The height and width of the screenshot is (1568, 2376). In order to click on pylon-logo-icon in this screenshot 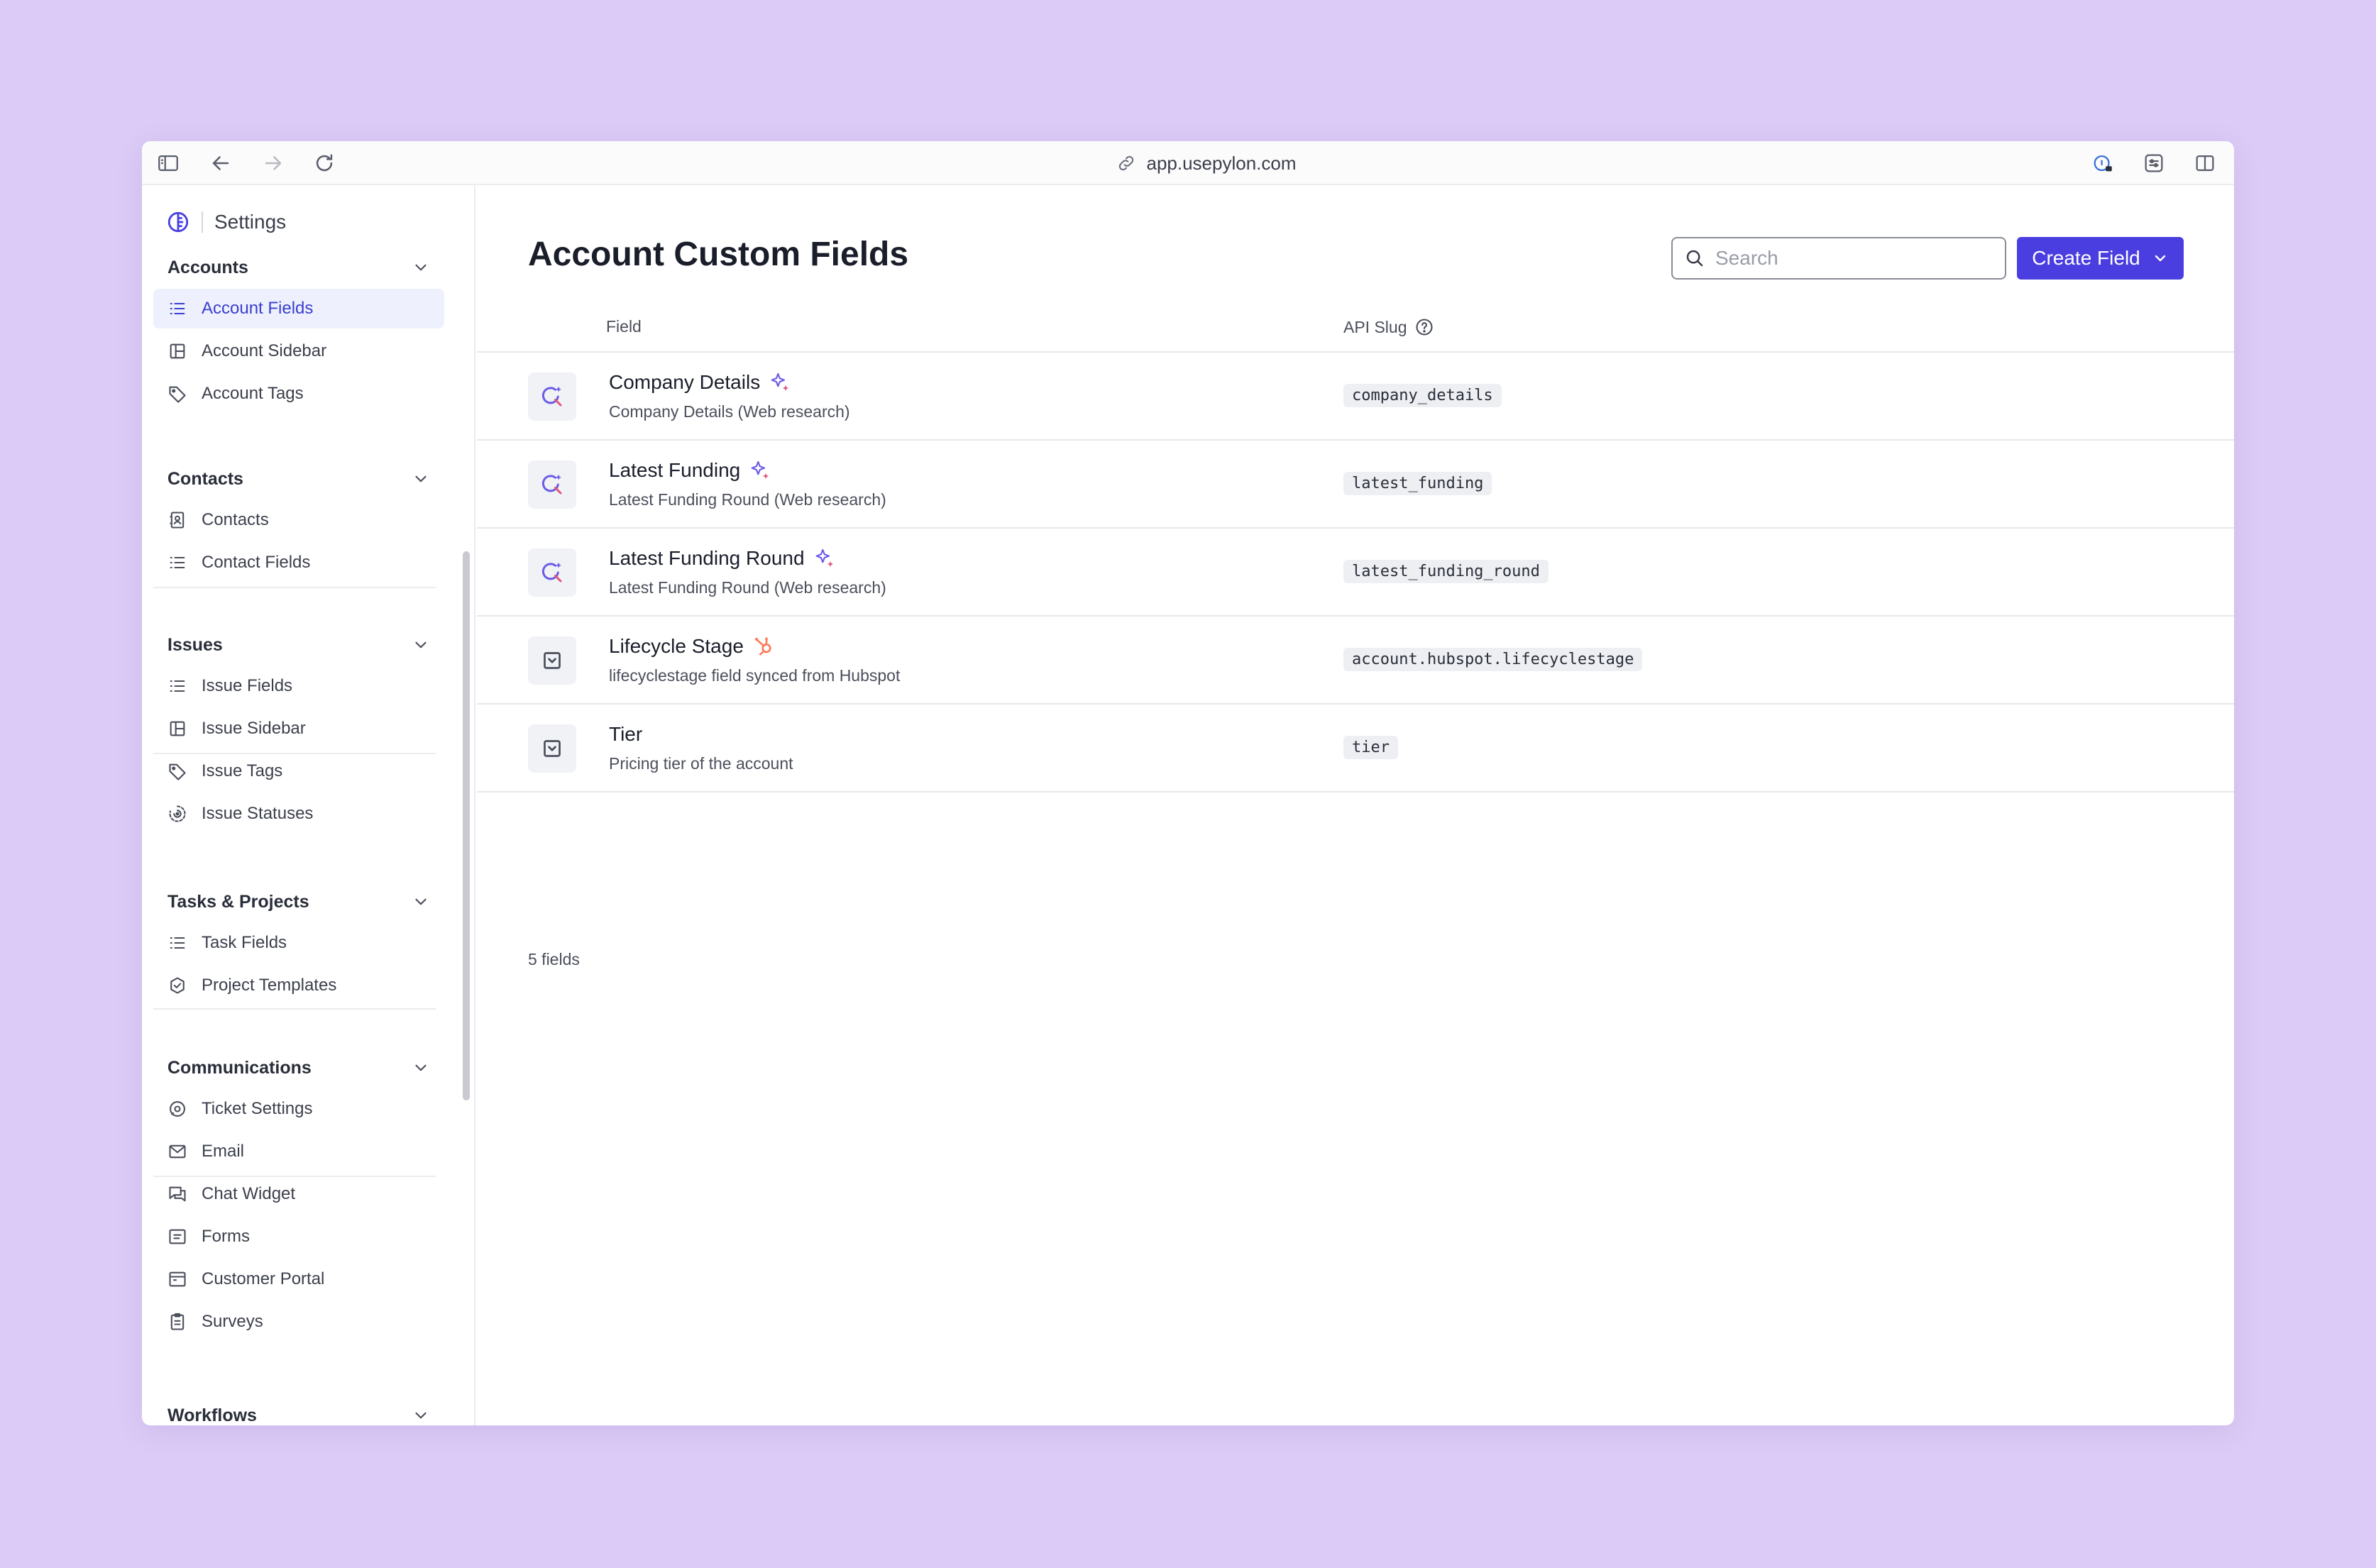, I will do `click(178, 222)`.